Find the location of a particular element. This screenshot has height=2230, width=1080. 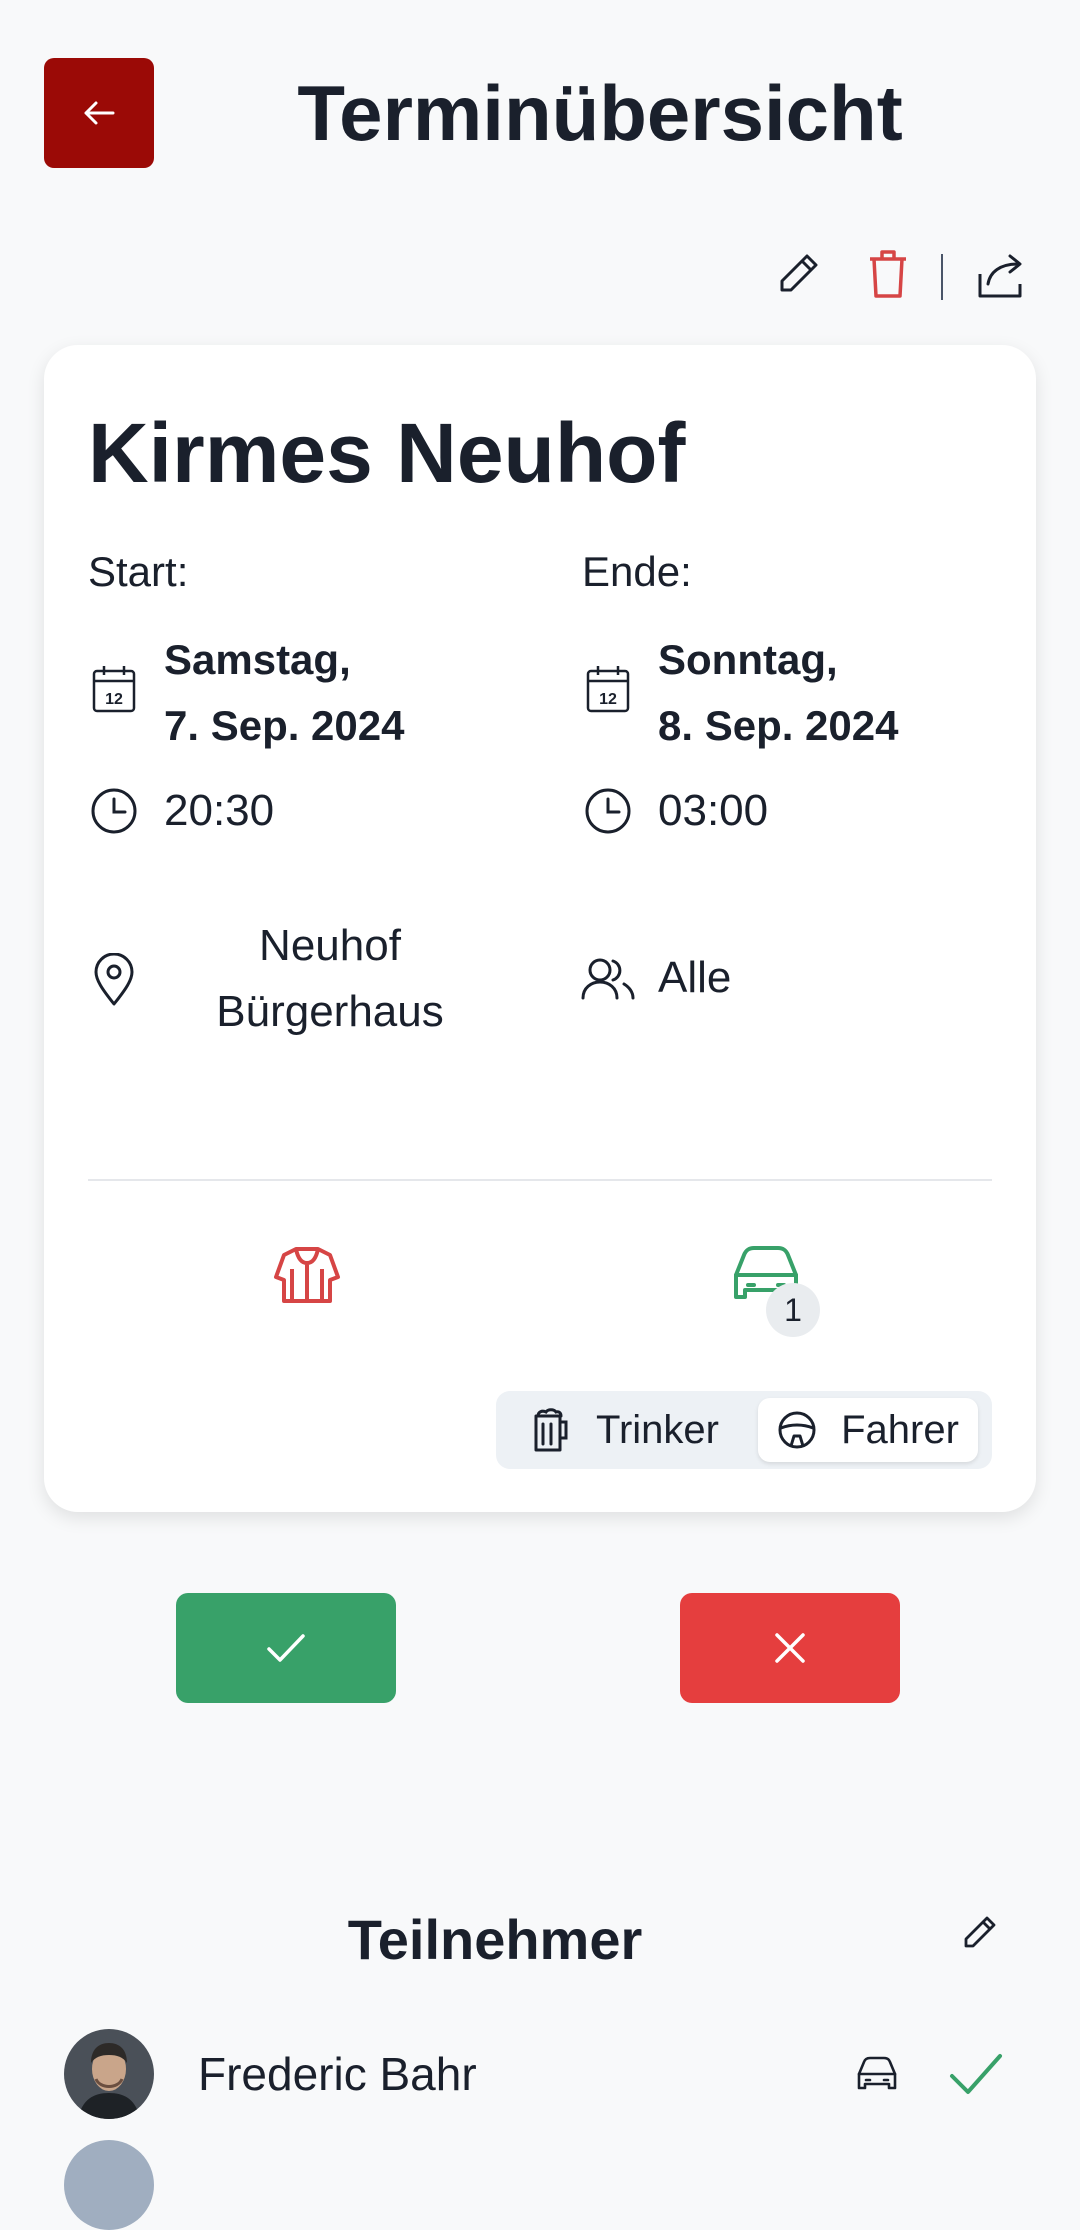

accept-button is located at coordinates (286, 1648).